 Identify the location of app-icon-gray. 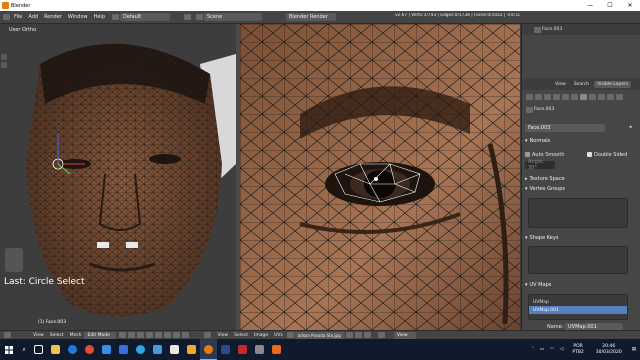
(259, 349).